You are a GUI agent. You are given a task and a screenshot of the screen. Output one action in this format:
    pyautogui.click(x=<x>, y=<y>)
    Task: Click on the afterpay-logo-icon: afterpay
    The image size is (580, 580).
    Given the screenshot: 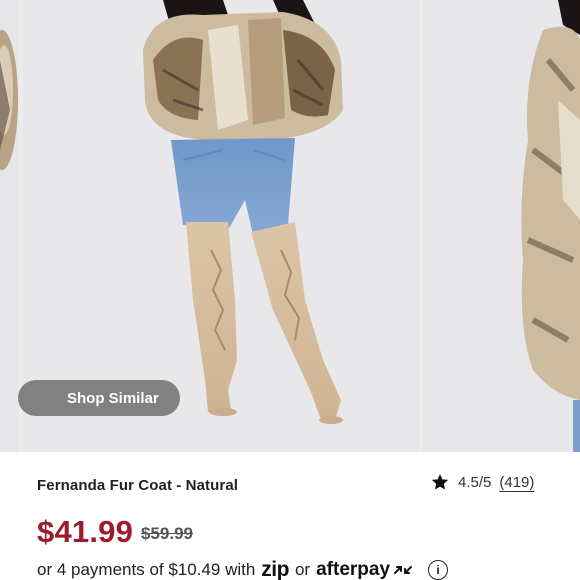 What is the action you would take?
    pyautogui.click(x=365, y=569)
    